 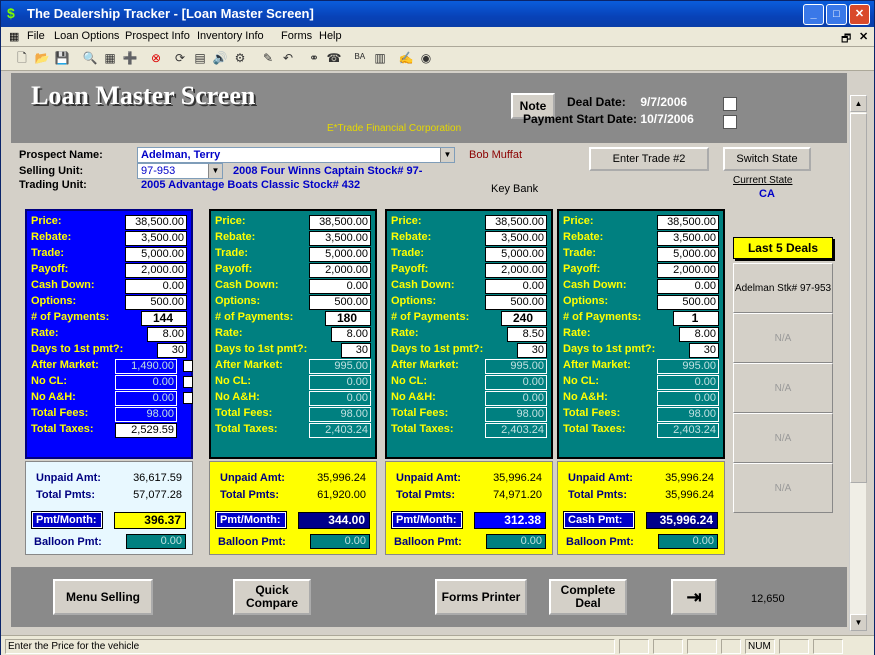 What do you see at coordinates (330, 36) in the screenshot?
I see `menu-help: Help` at bounding box center [330, 36].